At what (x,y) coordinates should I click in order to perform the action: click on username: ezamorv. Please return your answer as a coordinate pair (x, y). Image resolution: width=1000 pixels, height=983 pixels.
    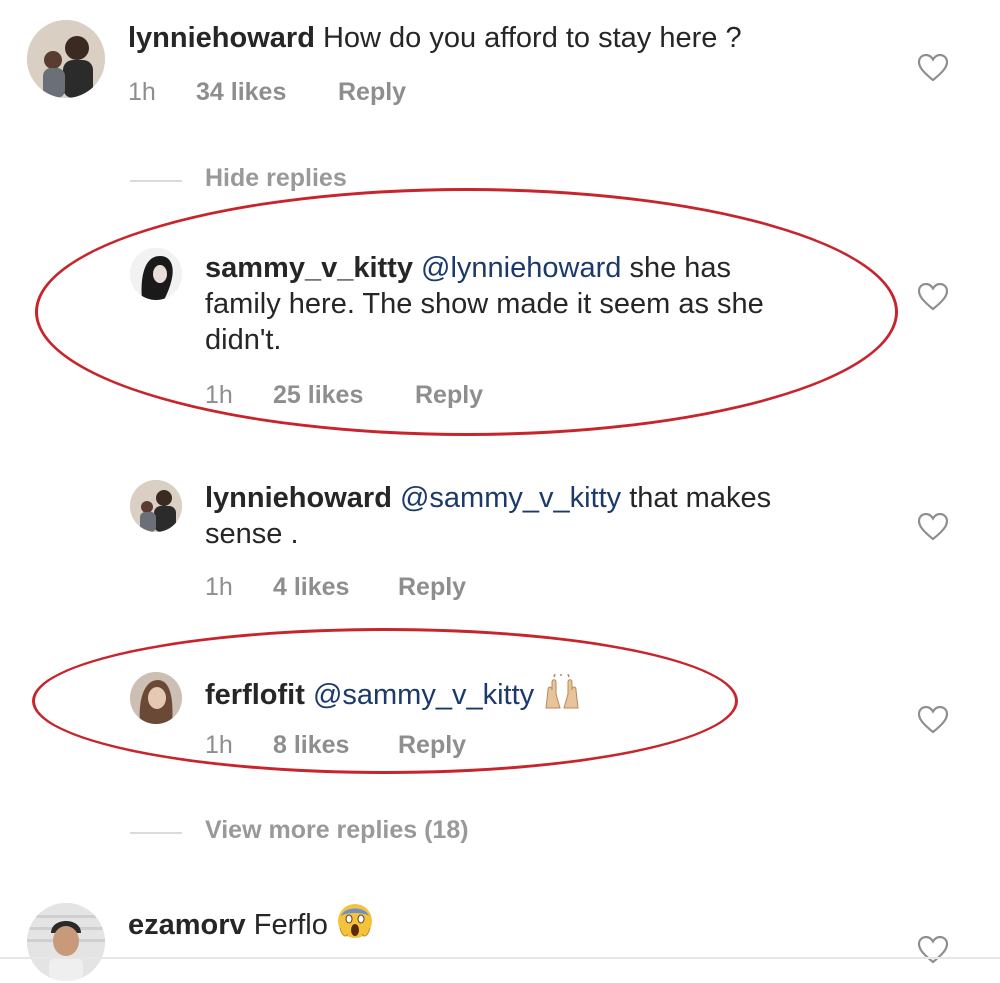
    Looking at the image, I should click on (187, 925).